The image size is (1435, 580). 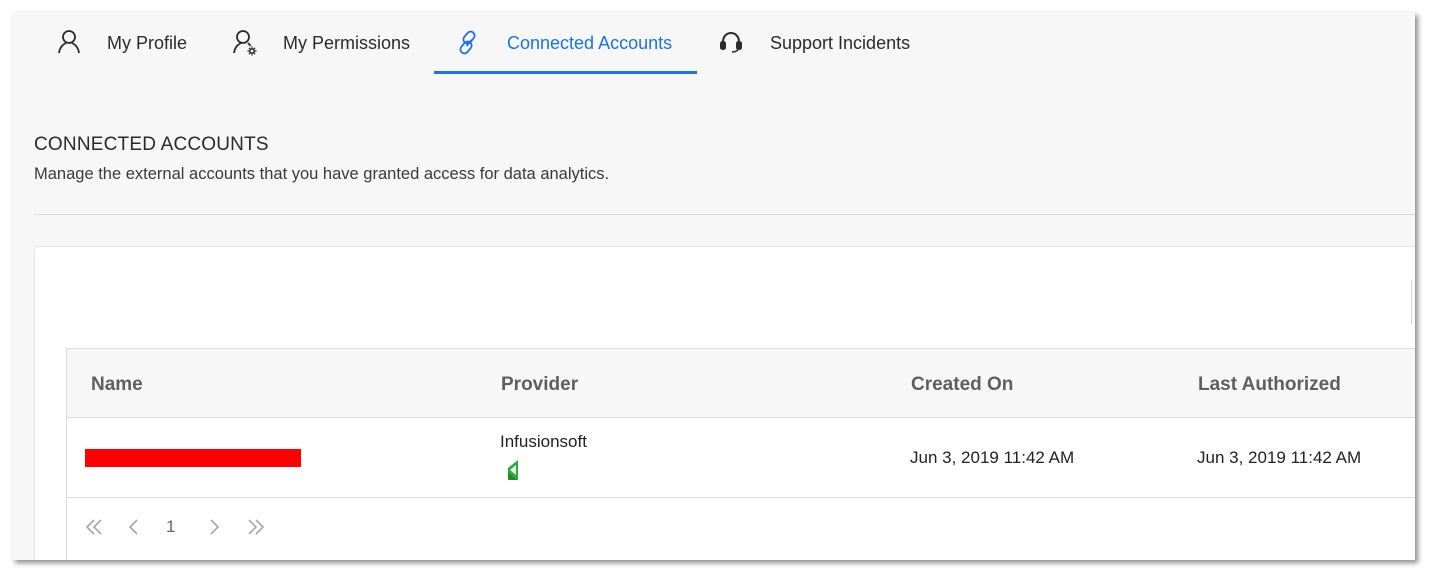 I want to click on last-authorized-cell: Jun 3, 2019 11:42 AM, so click(x=1279, y=457).